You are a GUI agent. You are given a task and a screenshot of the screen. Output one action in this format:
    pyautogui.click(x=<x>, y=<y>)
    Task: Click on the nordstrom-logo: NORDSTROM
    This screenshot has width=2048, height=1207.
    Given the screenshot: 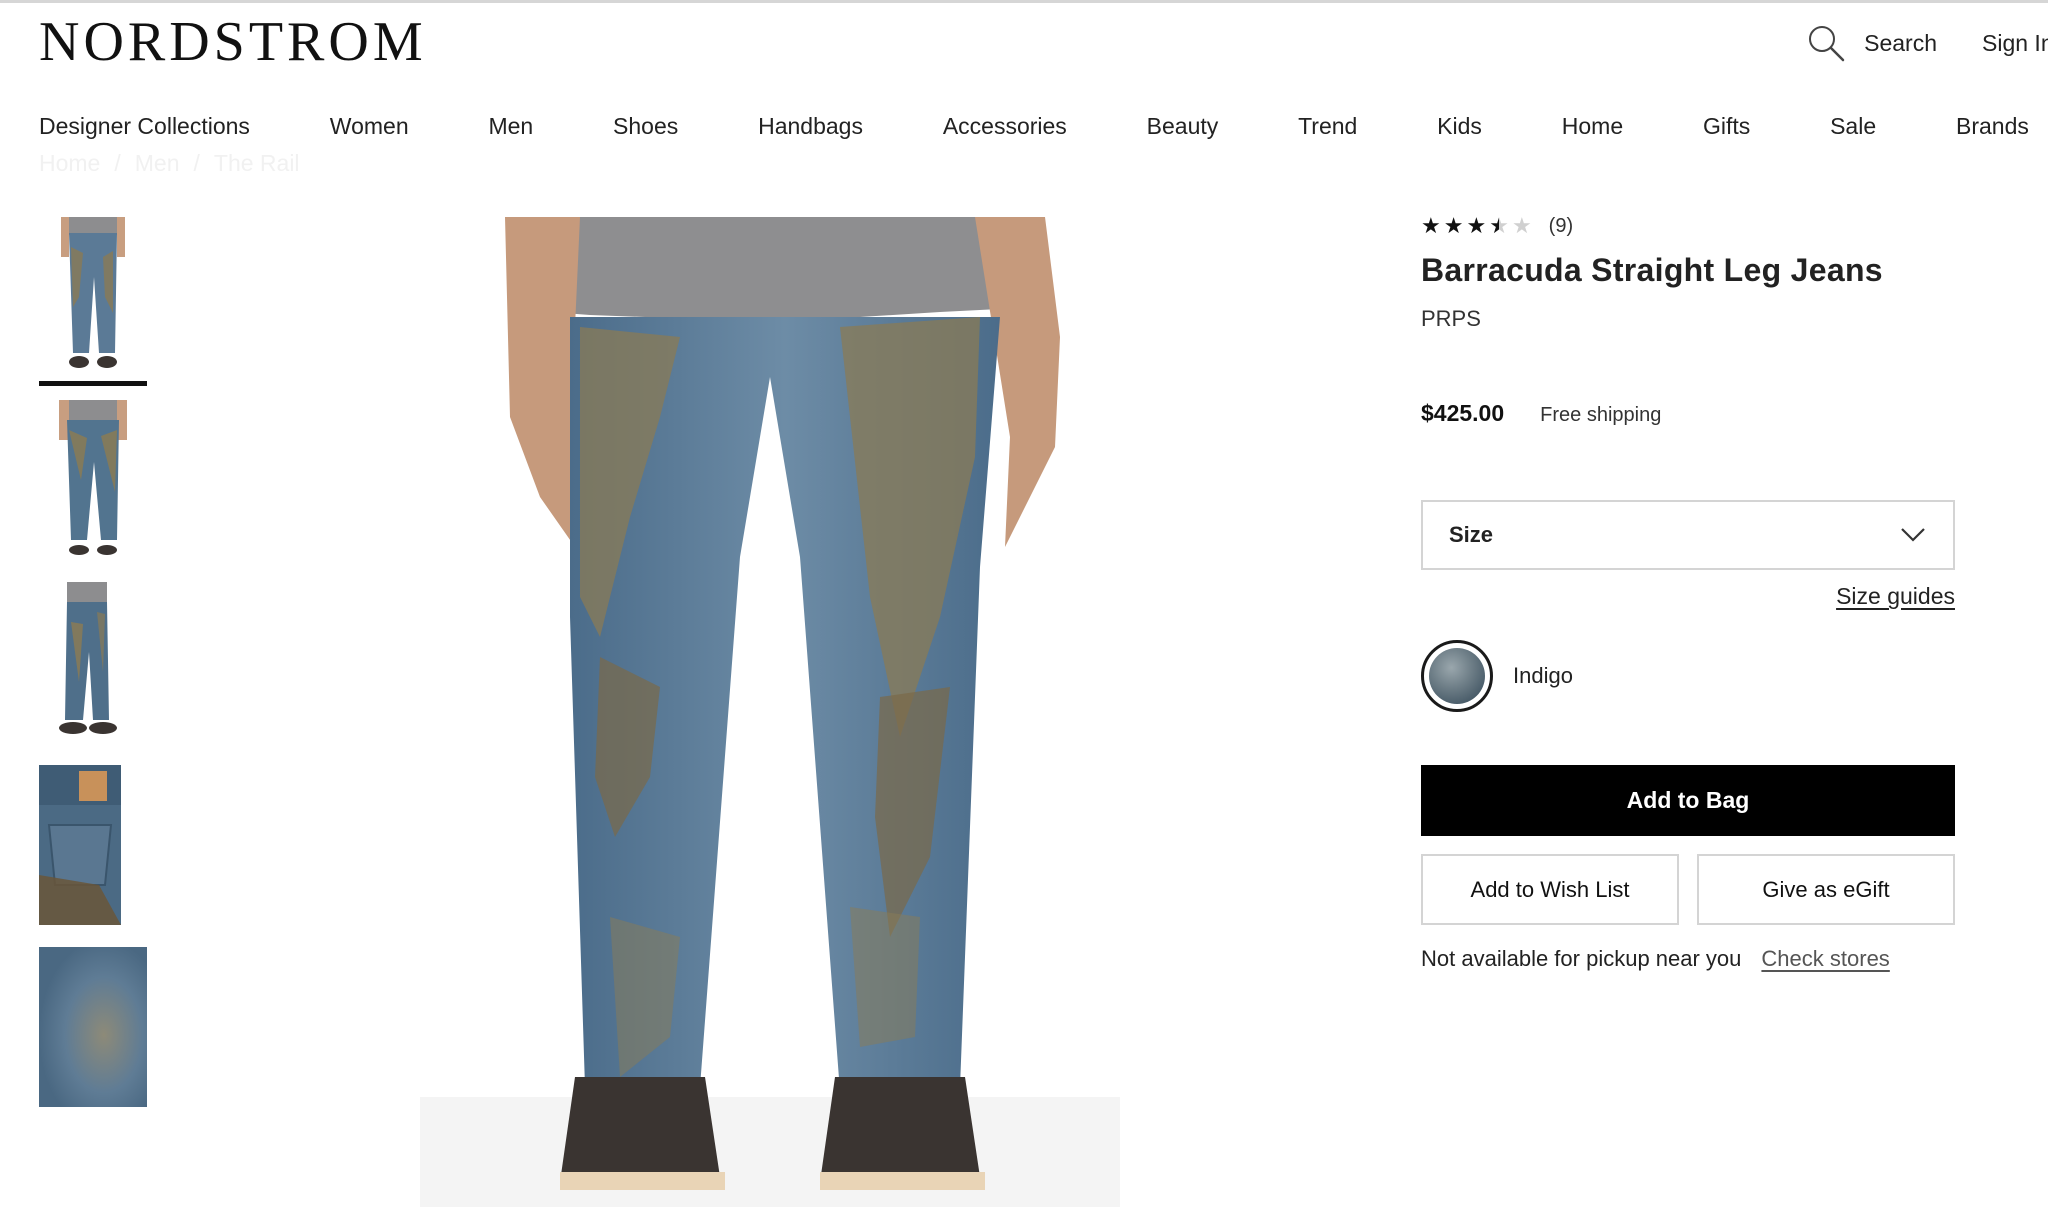 What is the action you would take?
    pyautogui.click(x=233, y=42)
    